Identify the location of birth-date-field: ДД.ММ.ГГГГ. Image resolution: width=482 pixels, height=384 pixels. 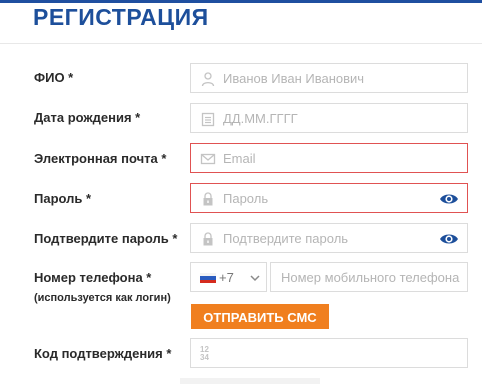
(329, 118).